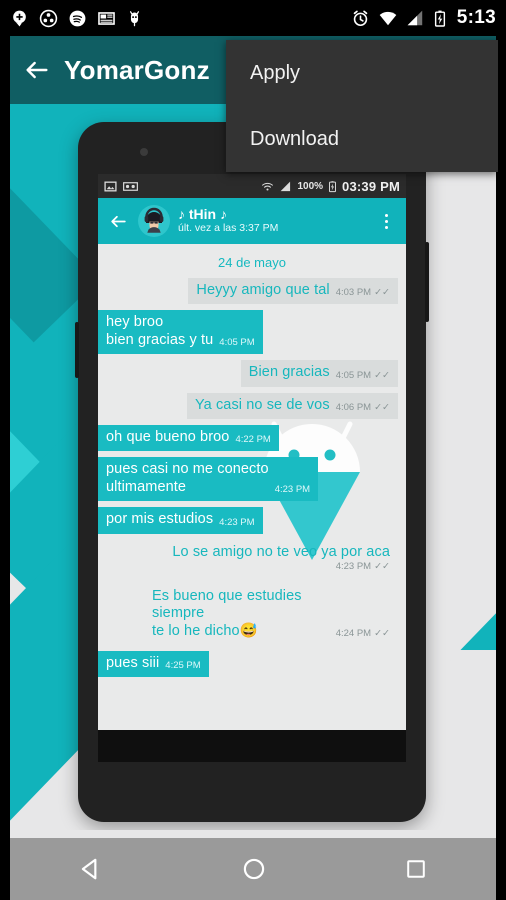 Image resolution: width=506 pixels, height=900 pixels. I want to click on message-row: Heyyy amigo que tal 4:03 PM ✓✓, so click(252, 291).